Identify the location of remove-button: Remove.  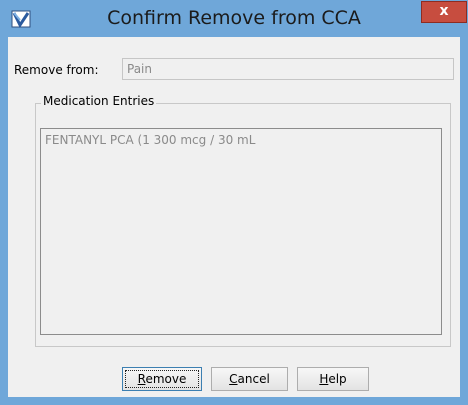
(162, 379).